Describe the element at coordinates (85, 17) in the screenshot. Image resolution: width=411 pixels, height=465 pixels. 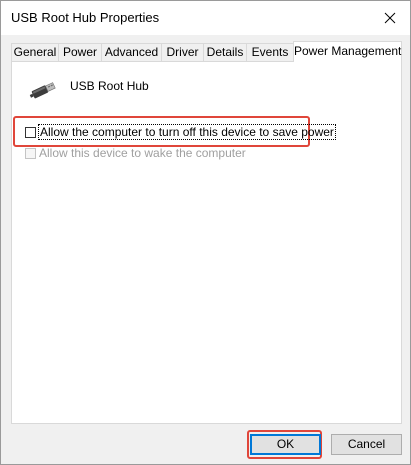
I see `window-title: USB Root Hub Properties` at that location.